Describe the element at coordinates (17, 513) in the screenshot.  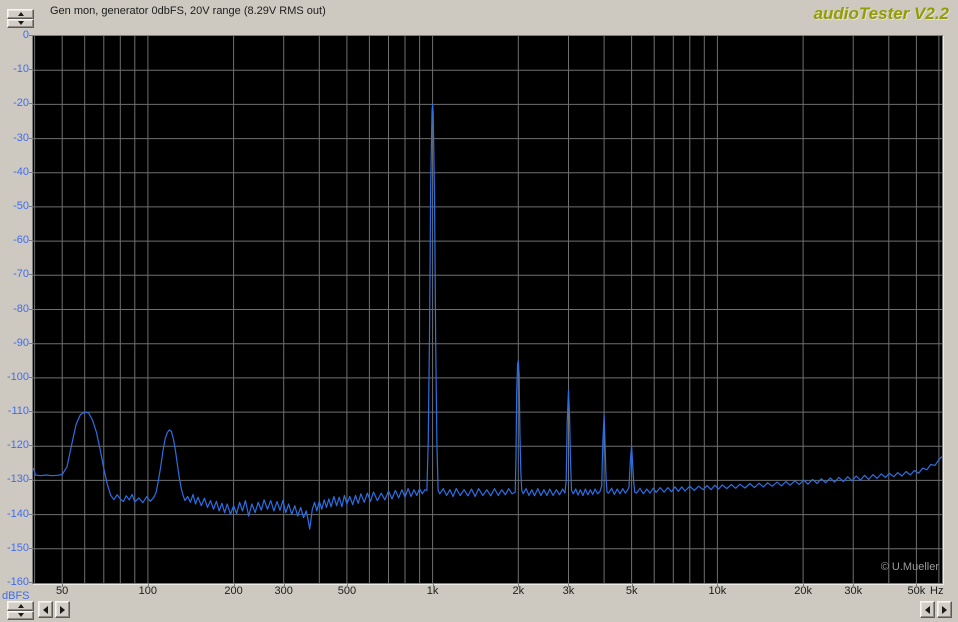
I see `y-tick-label: -140` at that location.